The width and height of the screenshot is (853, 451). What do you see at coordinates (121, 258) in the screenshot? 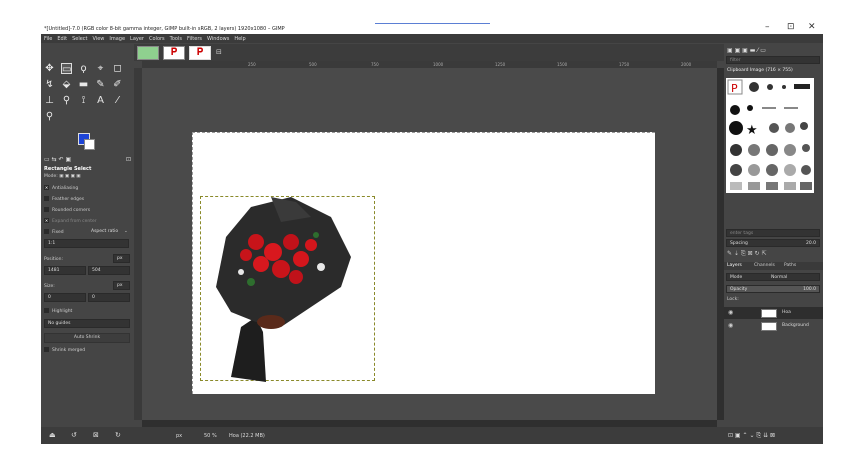
I see `position-unit: px` at bounding box center [121, 258].